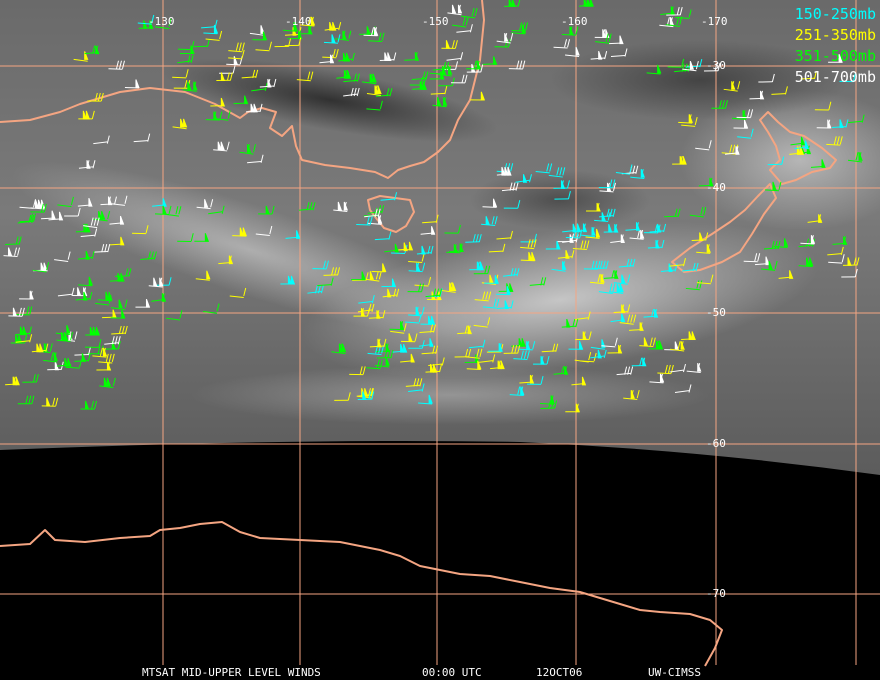  I want to click on latitude-label: -70, so click(716, 593).